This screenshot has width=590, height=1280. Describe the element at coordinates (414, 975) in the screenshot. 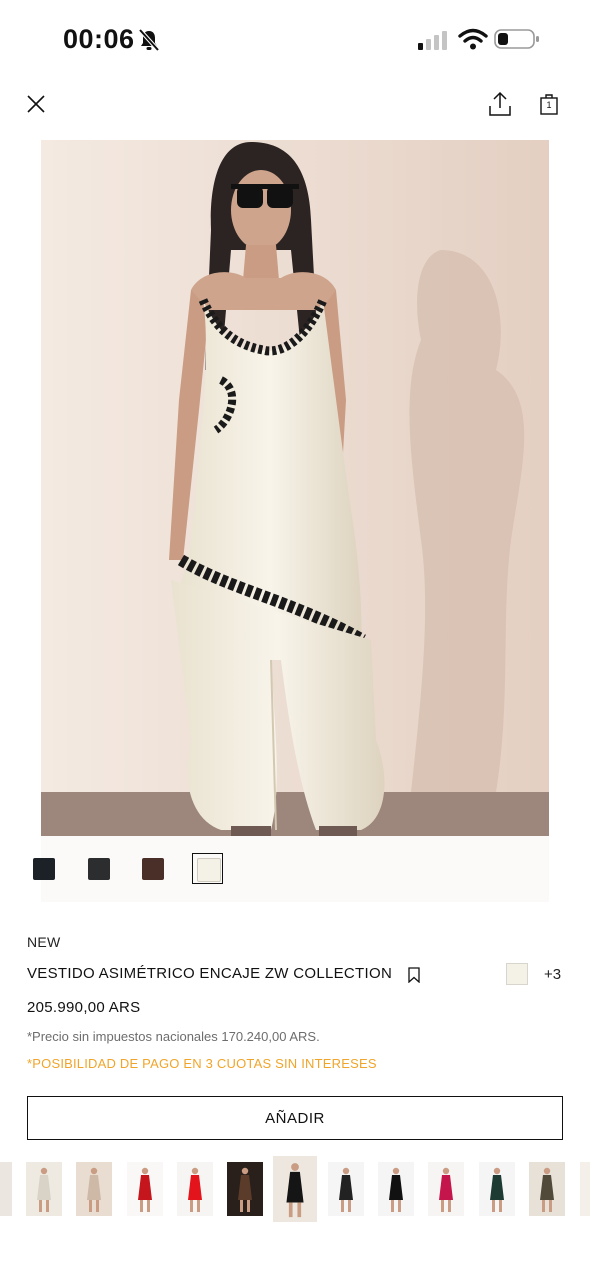

I see `bookmark-icon` at that location.